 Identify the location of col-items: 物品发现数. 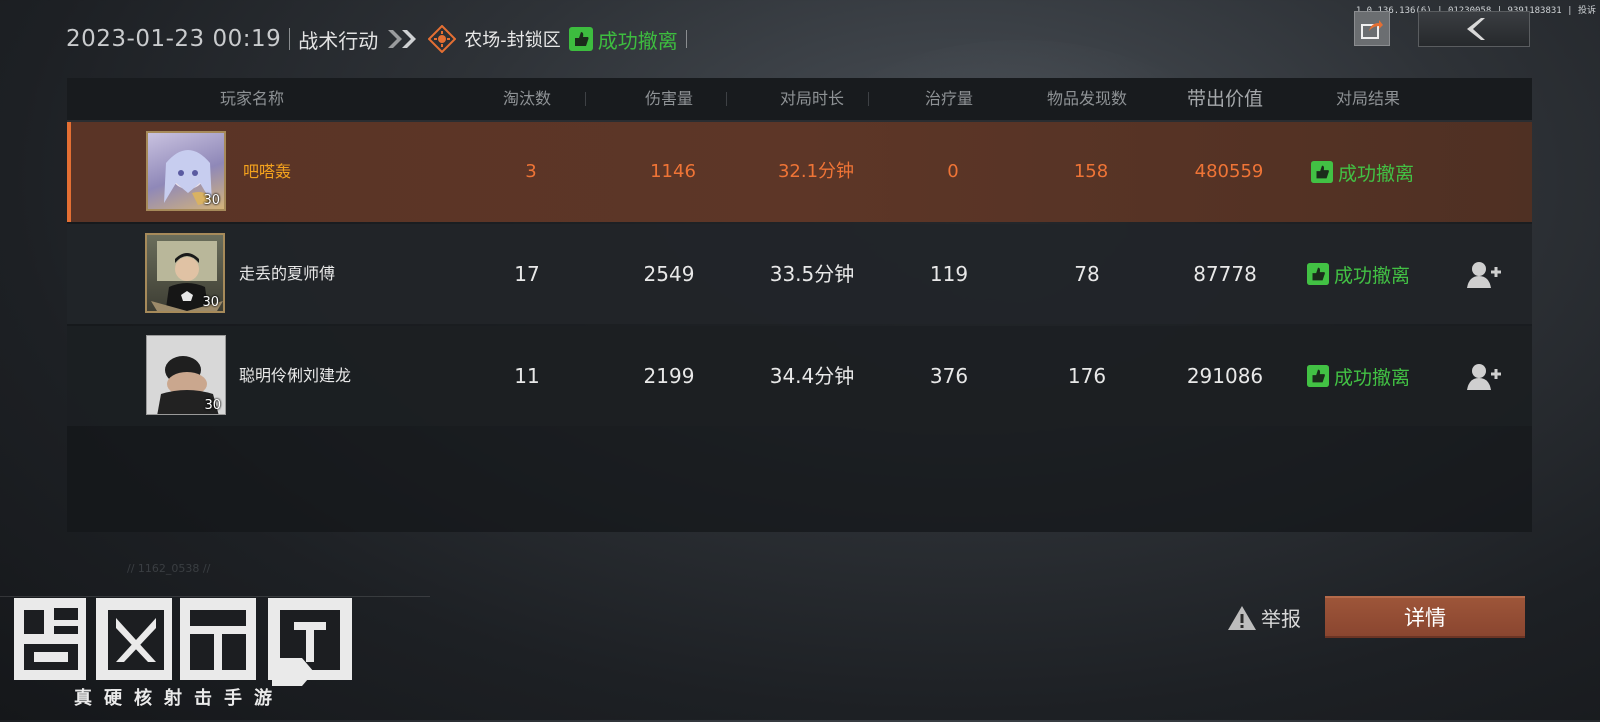
(1086, 98).